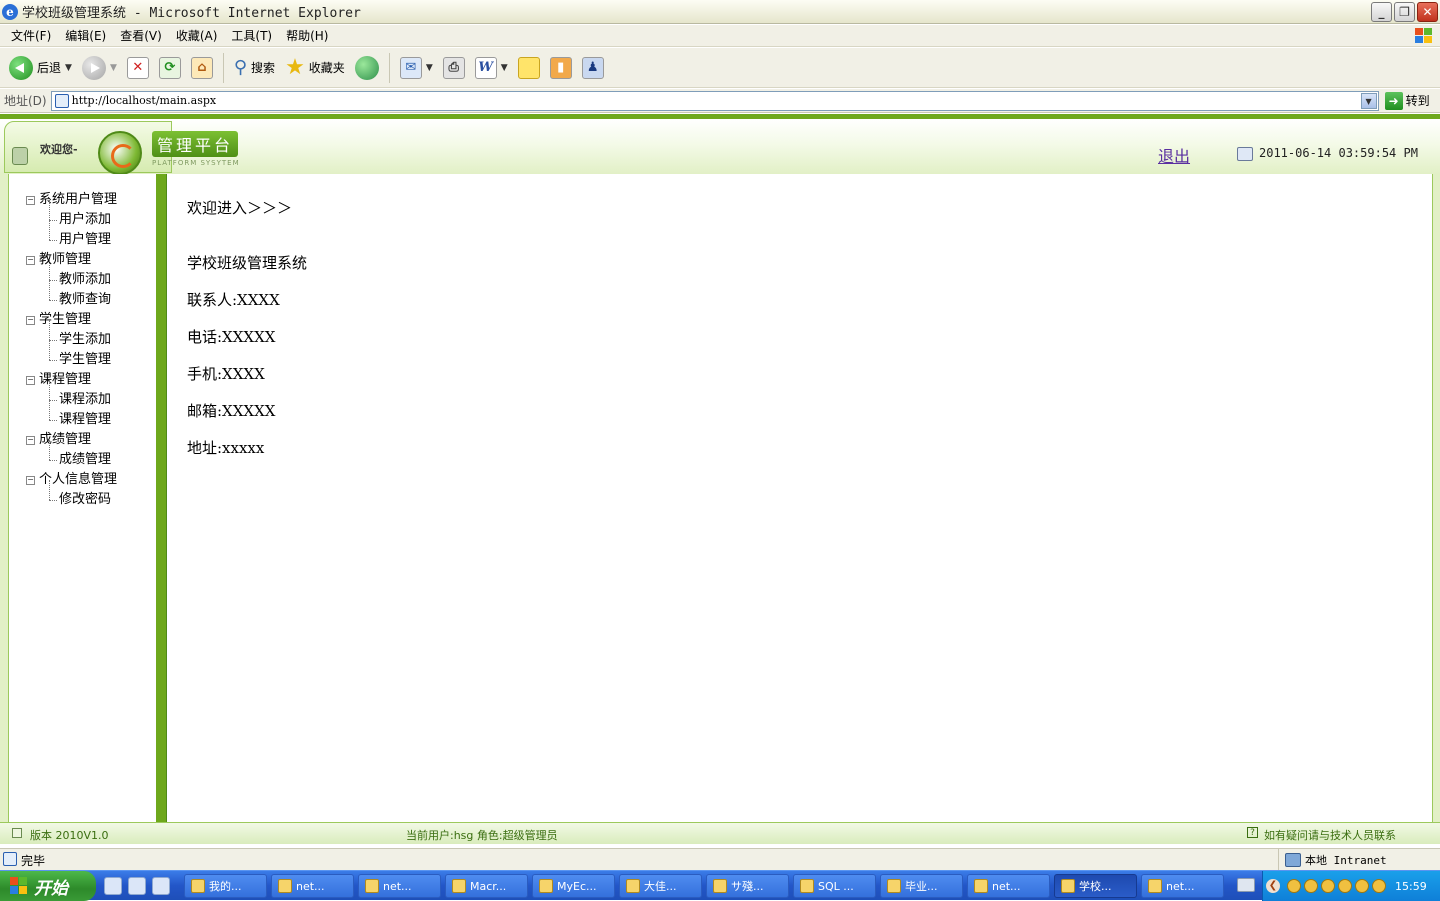 This screenshot has width=1440, height=901. What do you see at coordinates (70, 495) in the screenshot?
I see `nav-change-password: 修改密码` at bounding box center [70, 495].